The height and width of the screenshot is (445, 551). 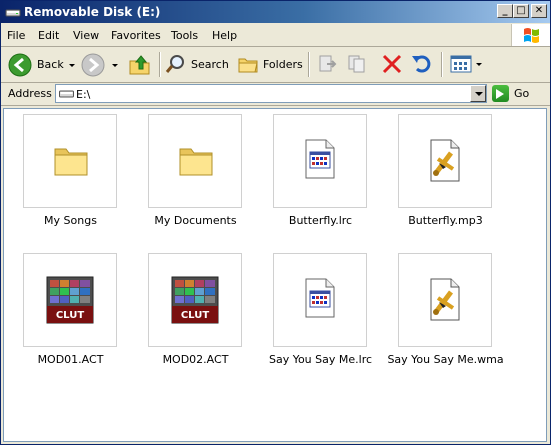 I want to click on file-name: MOD01.ACT, so click(x=70, y=359).